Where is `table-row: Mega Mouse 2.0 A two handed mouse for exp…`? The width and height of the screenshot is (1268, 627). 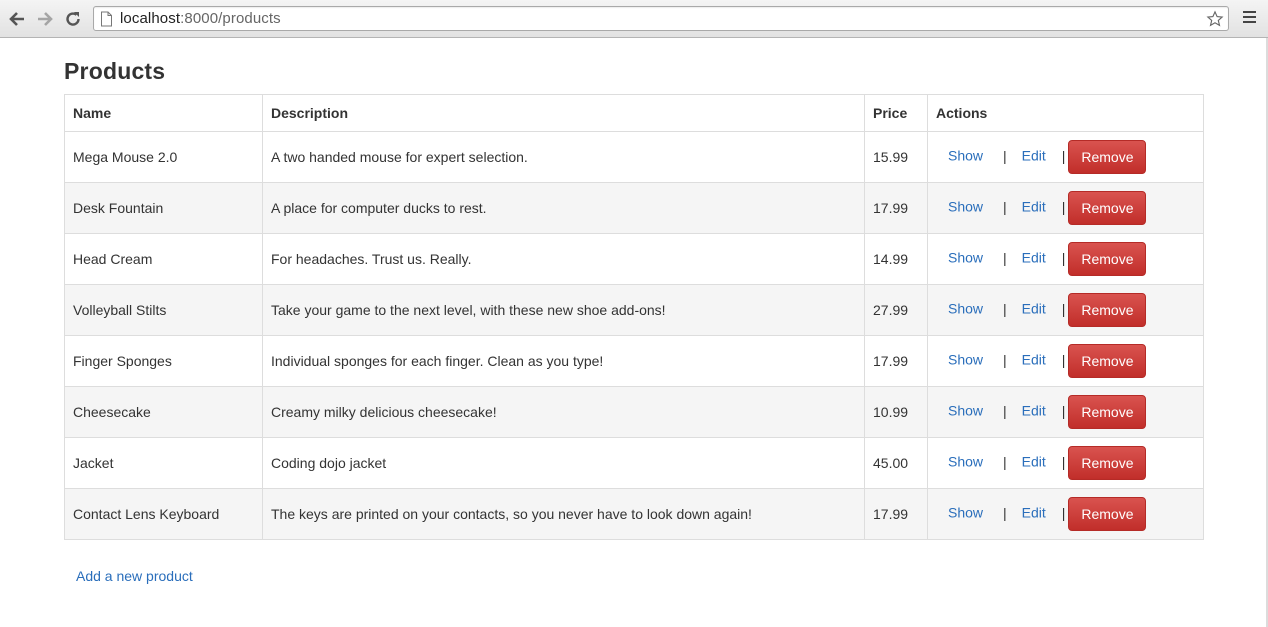 table-row: Mega Mouse 2.0 A two handed mouse for exp… is located at coordinates (634, 157).